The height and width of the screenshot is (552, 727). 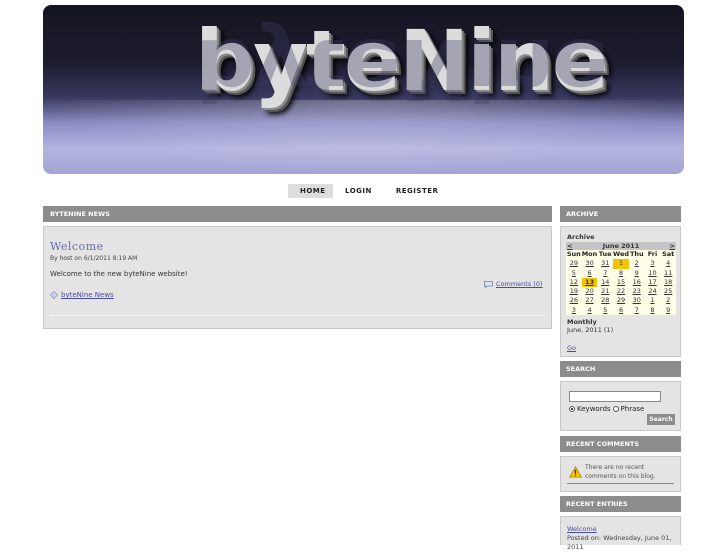 I want to click on calendar-day: 16, so click(x=637, y=282).